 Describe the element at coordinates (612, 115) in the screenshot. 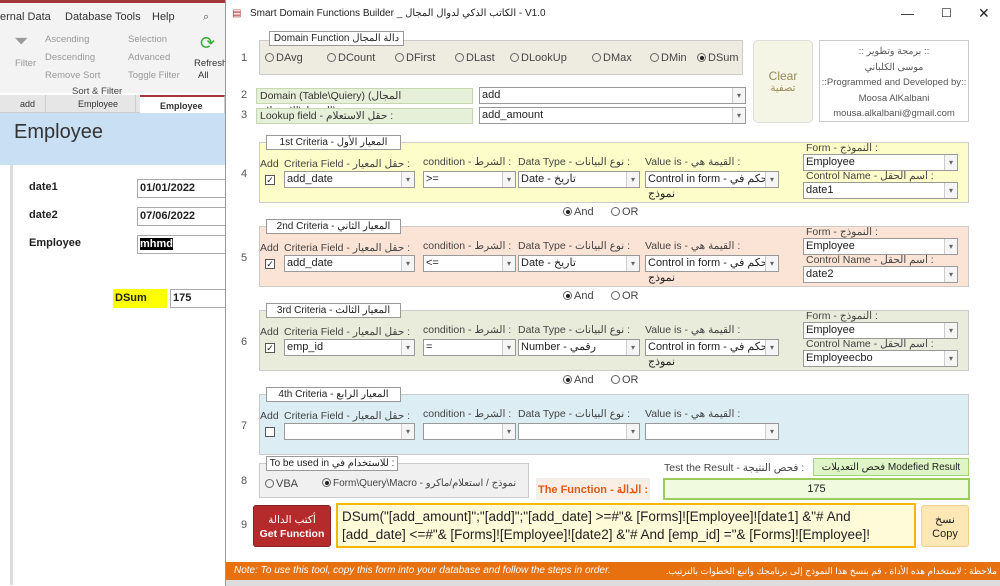

I see `lookup-combobox: add_amount ▾` at that location.